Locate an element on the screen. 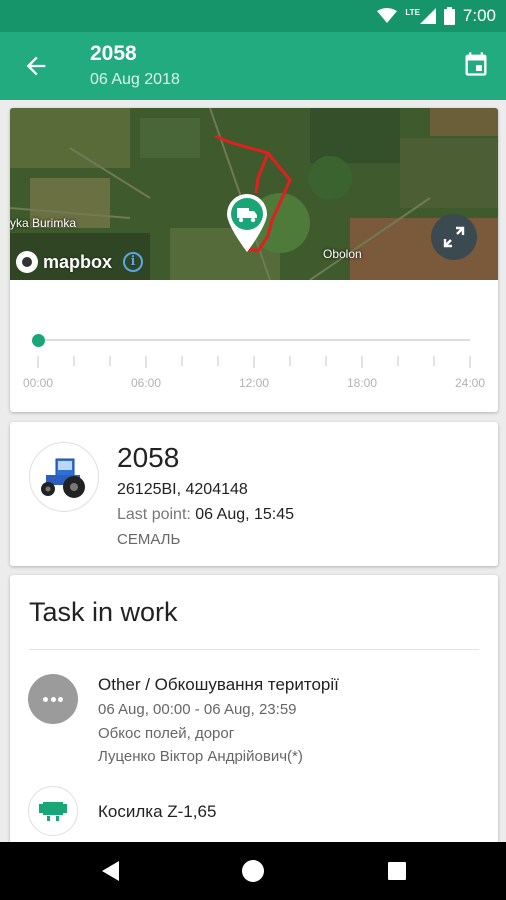  task-heading: Task in work is located at coordinates (103, 612).